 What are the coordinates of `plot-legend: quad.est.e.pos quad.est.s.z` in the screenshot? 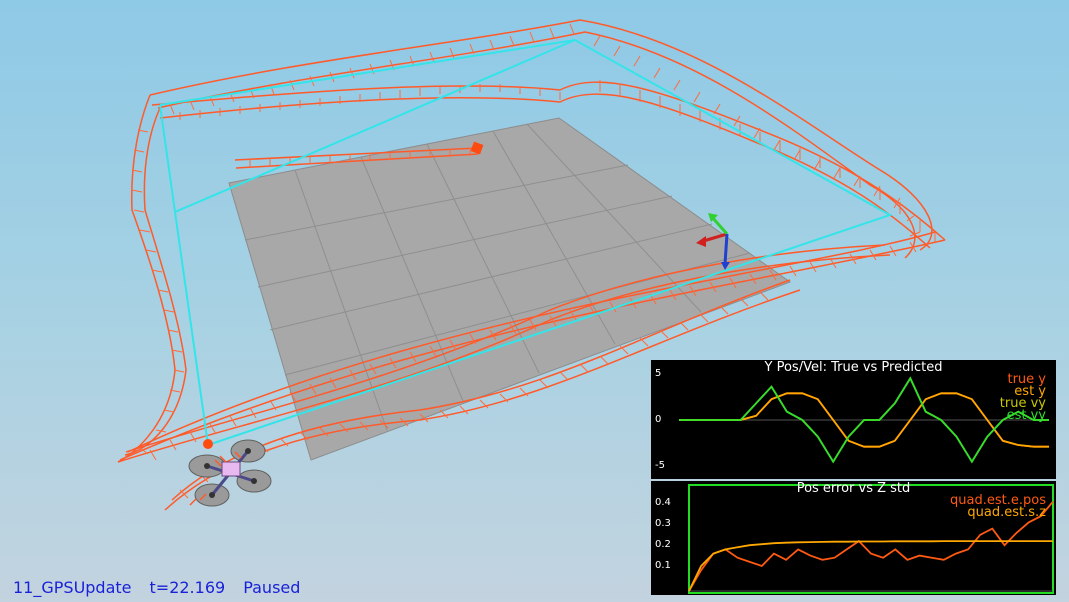 It's located at (998, 507).